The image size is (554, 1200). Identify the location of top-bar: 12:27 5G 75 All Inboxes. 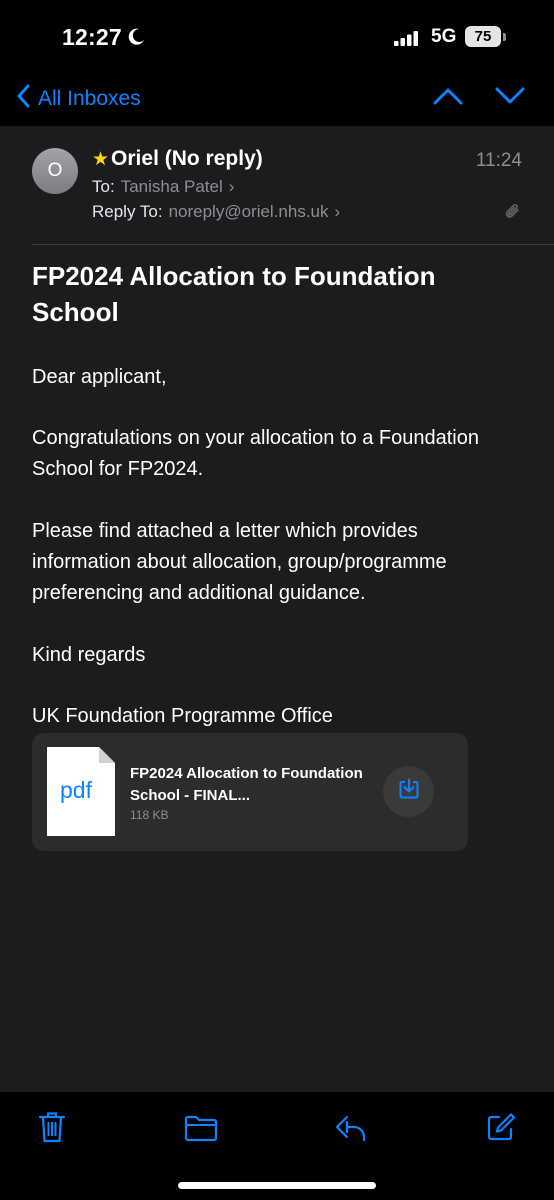
(277, 63).